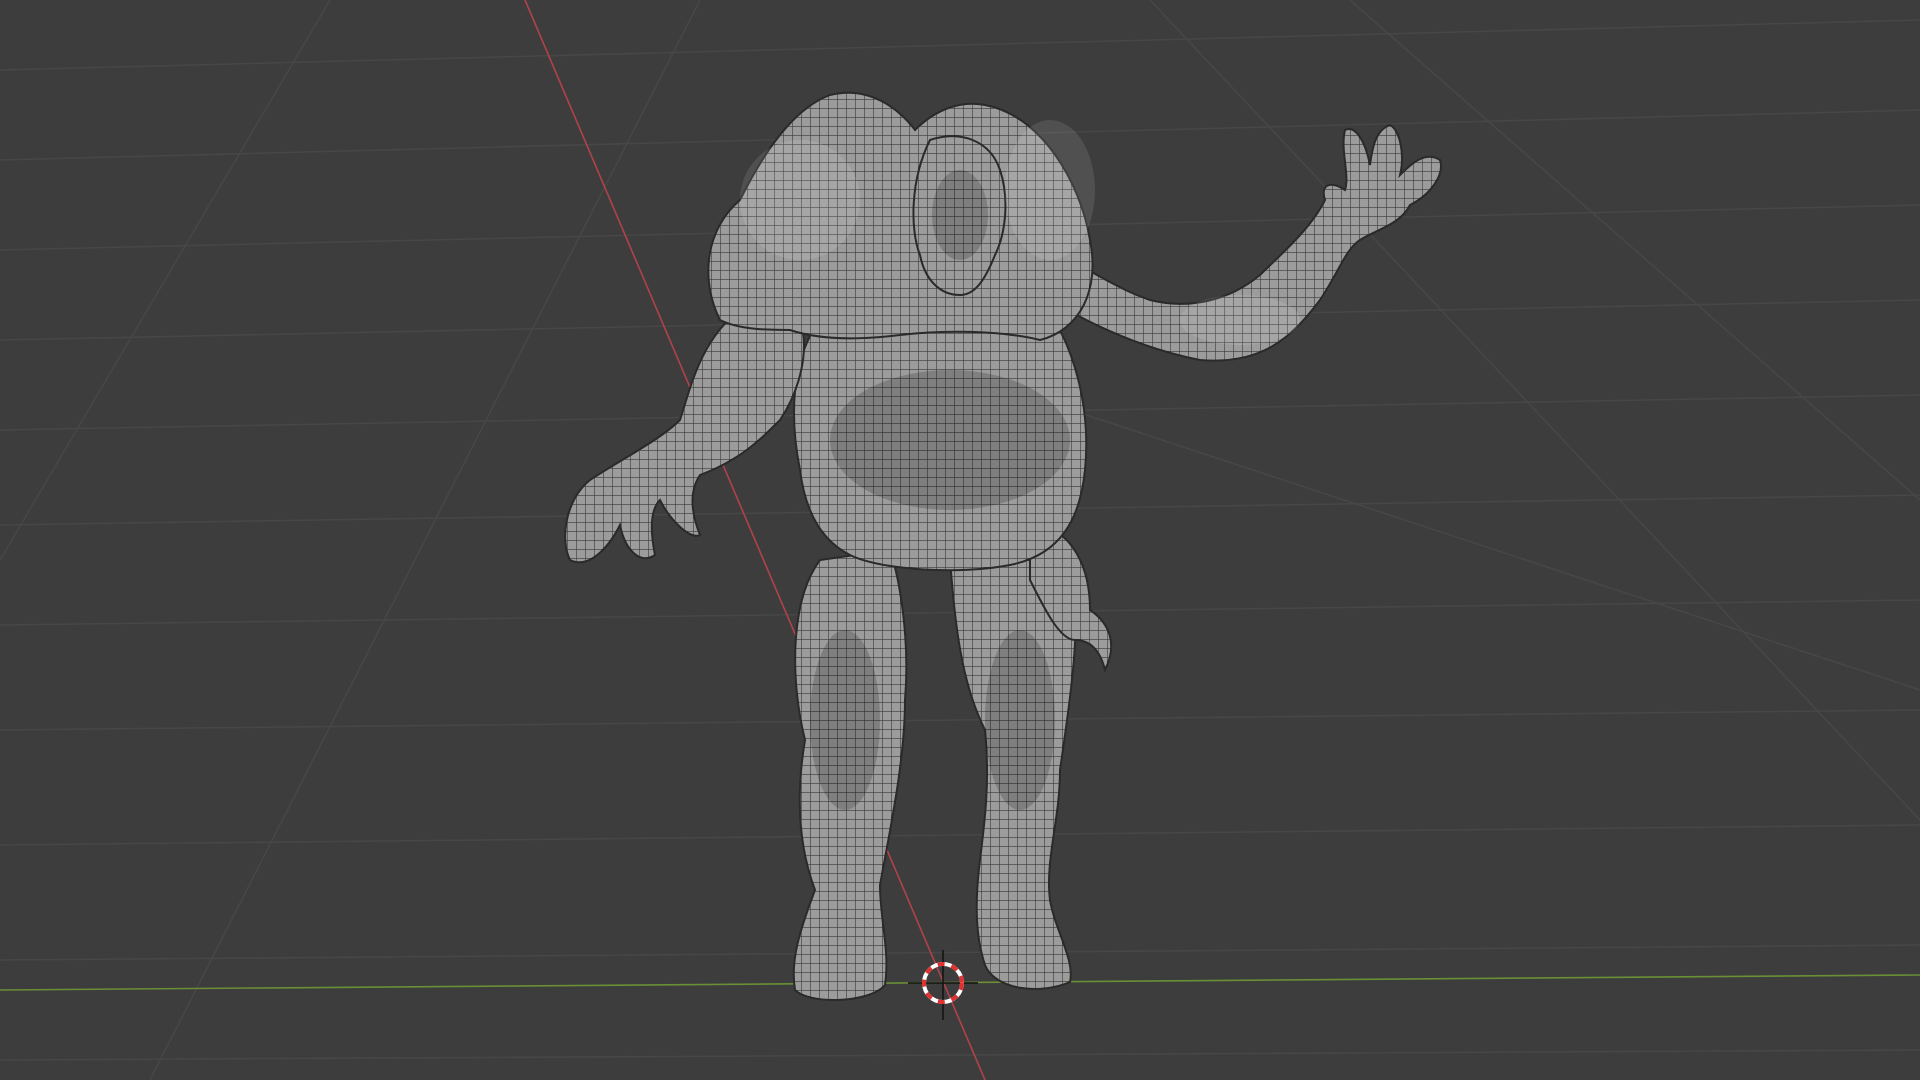 The height and width of the screenshot is (1080, 1920). I want to click on 3d-cursor-icon, so click(943, 985).